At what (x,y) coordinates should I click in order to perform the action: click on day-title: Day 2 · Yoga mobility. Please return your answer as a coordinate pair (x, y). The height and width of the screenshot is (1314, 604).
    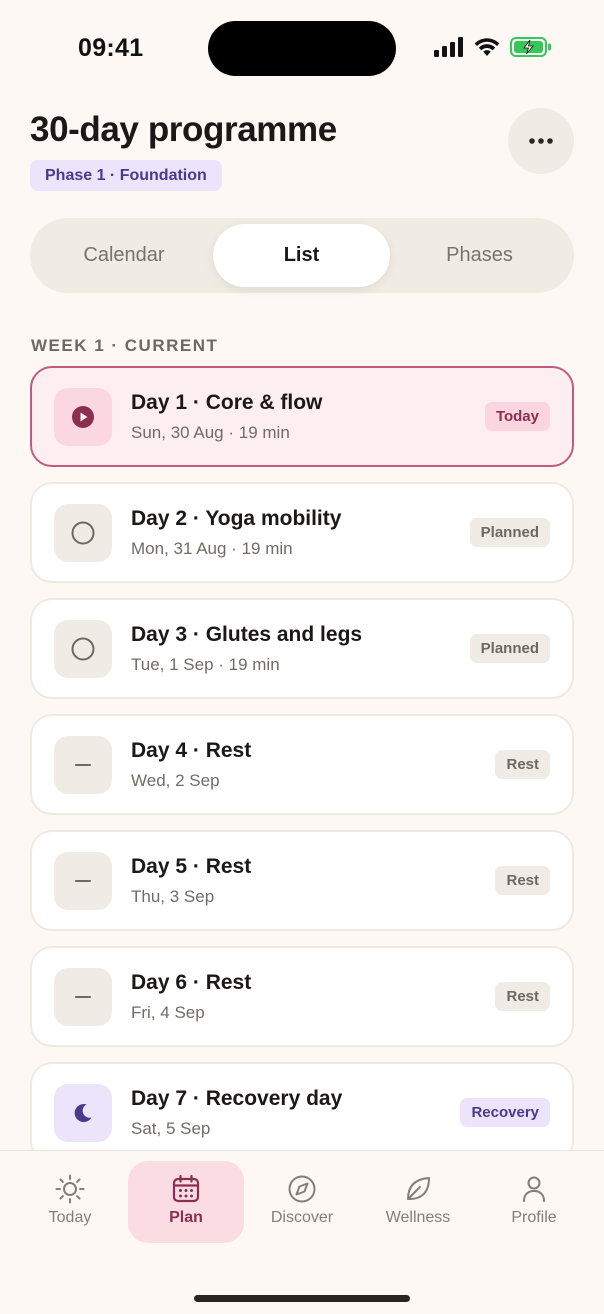
    Looking at the image, I should click on (236, 518).